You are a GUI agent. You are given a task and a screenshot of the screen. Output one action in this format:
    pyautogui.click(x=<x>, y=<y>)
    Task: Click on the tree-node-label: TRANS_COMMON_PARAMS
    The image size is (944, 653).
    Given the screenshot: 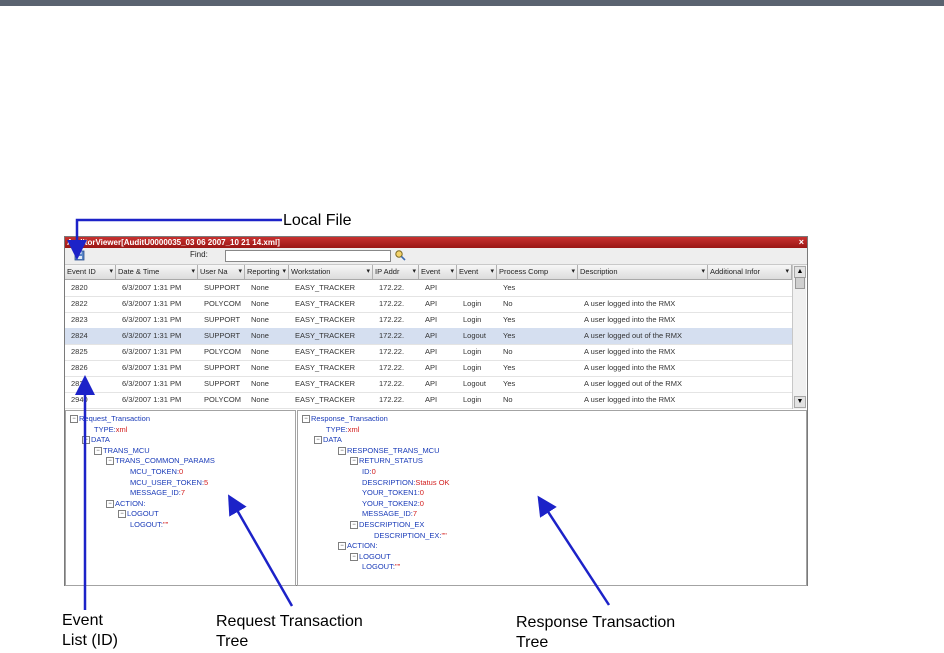 What is the action you would take?
    pyautogui.click(x=165, y=461)
    